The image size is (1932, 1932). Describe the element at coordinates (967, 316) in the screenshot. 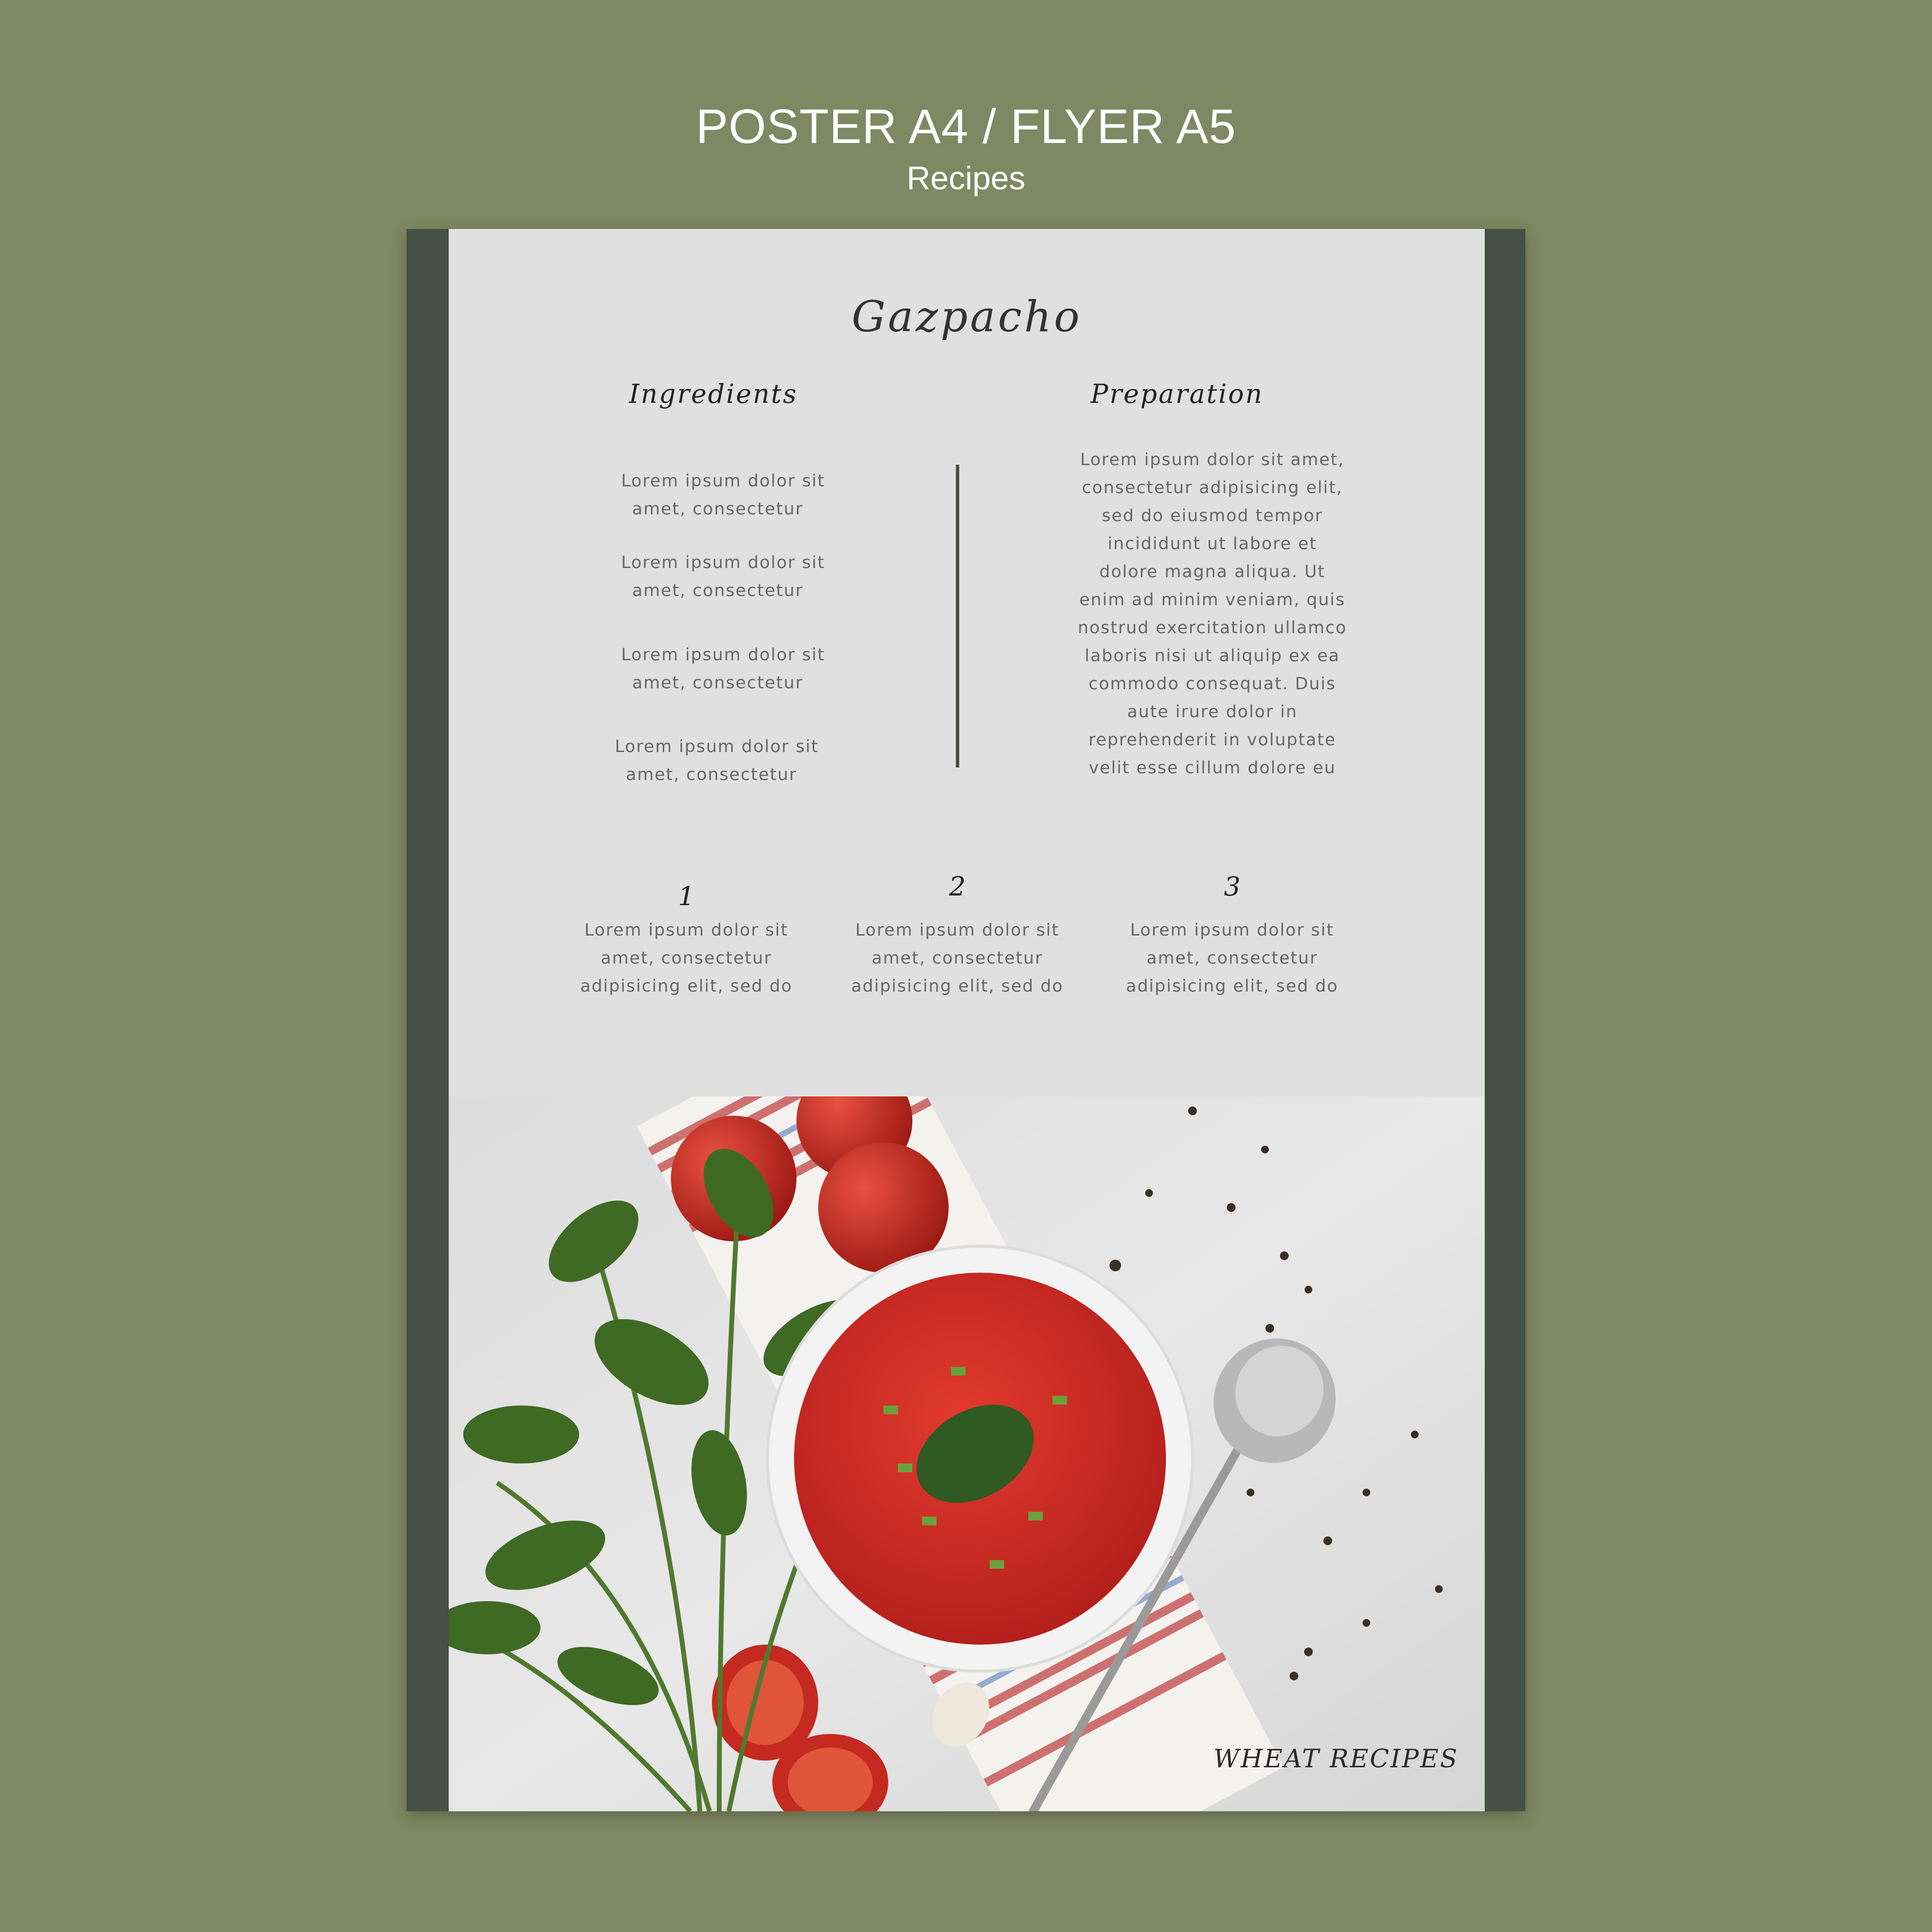

I see `recipe-title: Gazpacho` at that location.